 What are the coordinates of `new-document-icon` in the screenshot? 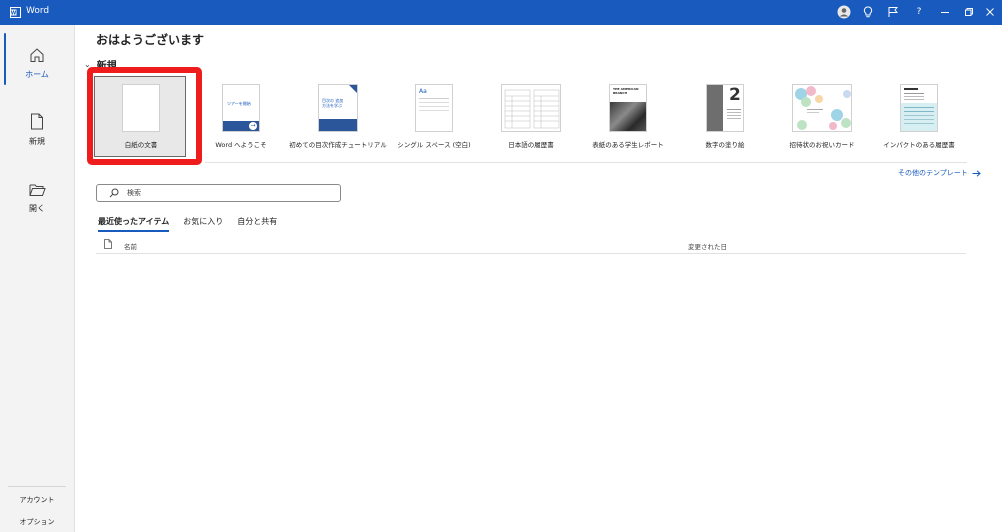 It's located at (37, 121).